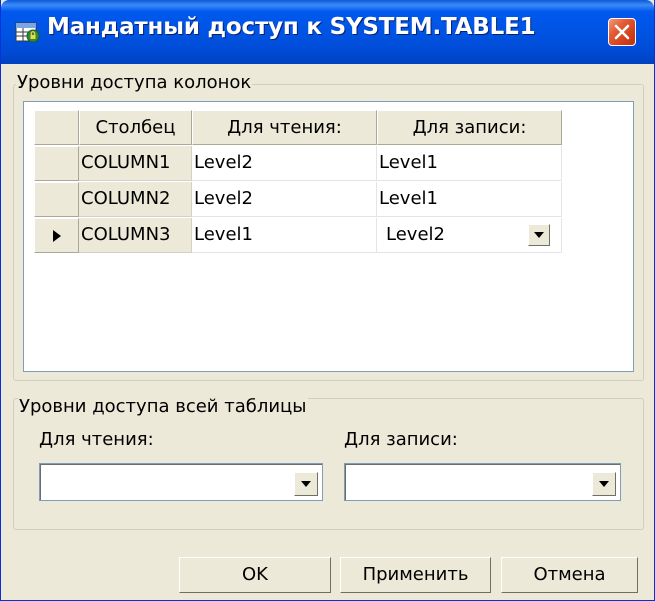  I want to click on current-row-arrow-icon, so click(57, 236).